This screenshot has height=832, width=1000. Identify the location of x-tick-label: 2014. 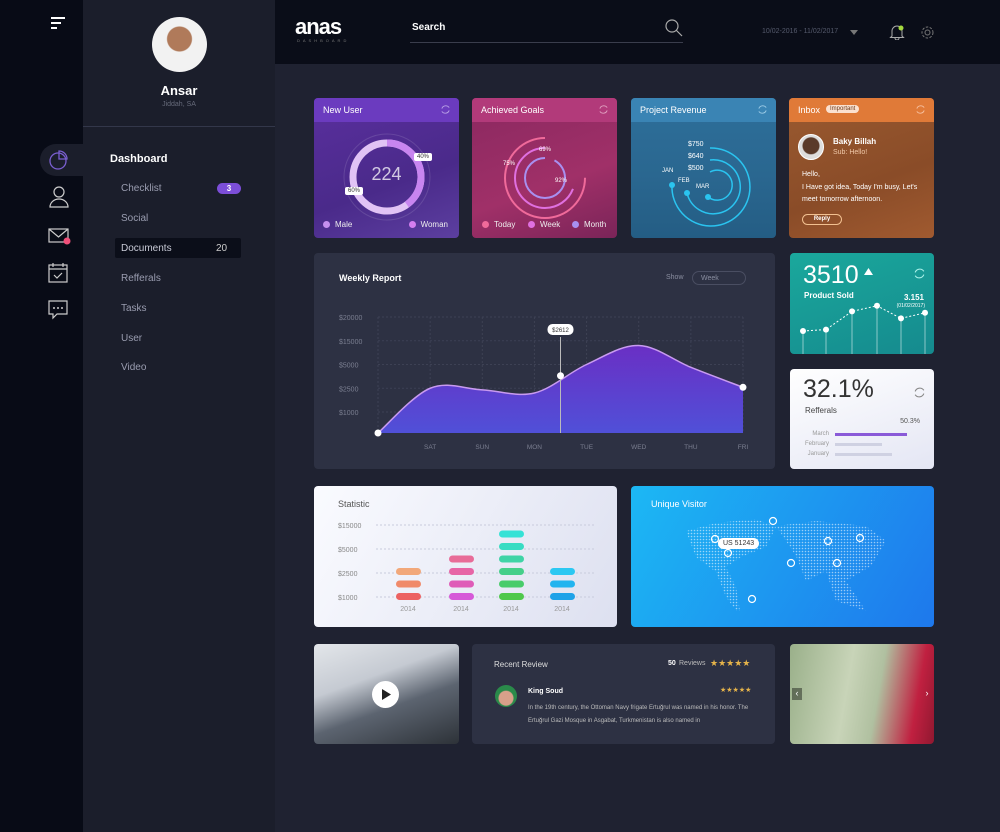
(562, 609).